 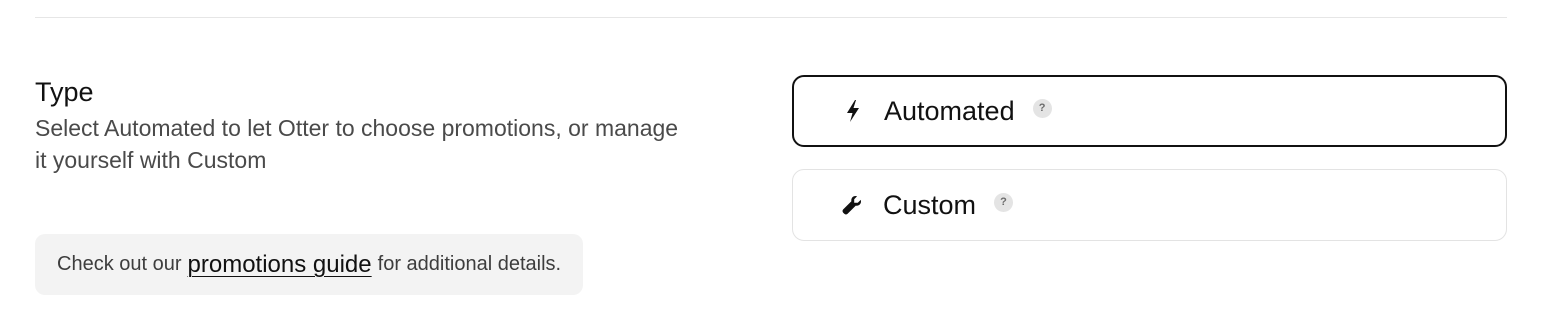 What do you see at coordinates (469, 264) in the screenshot?
I see `guide-note-suffix: for additional details.` at bounding box center [469, 264].